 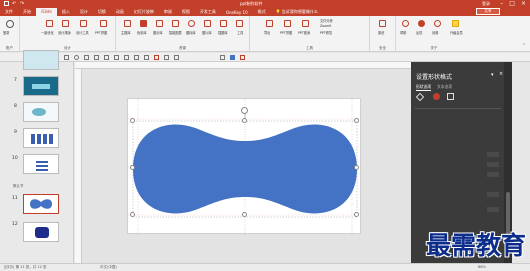 I want to click on tab-review: 审阅, so click(x=168, y=12).